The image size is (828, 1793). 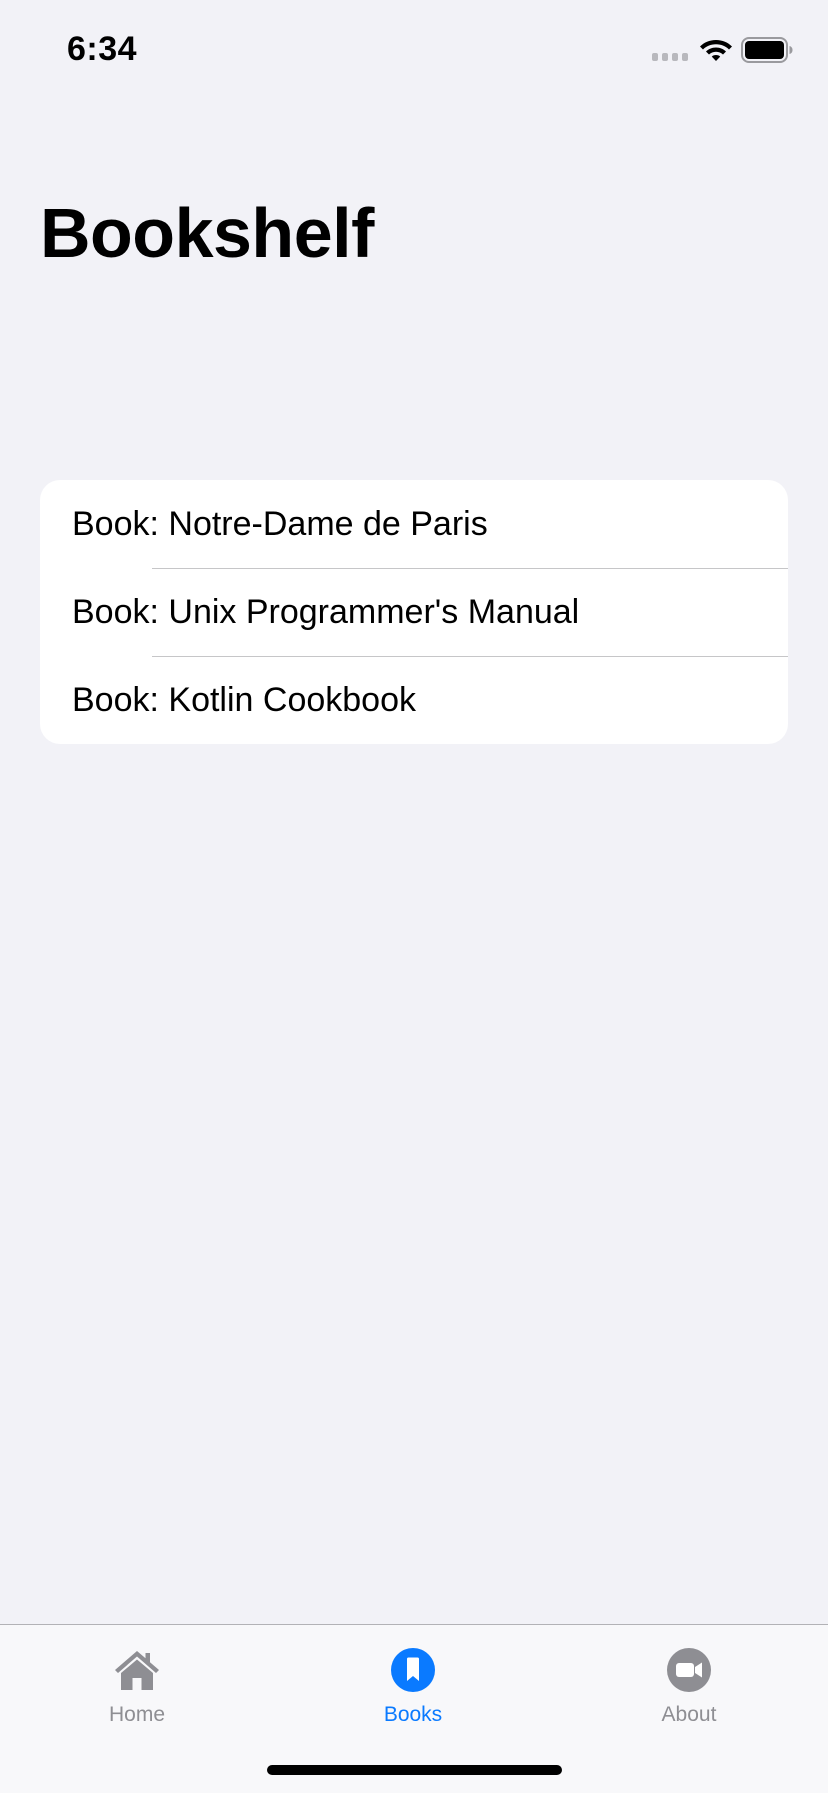 I want to click on list-item: Book: Unix Programmer's Manual, so click(x=414, y=612).